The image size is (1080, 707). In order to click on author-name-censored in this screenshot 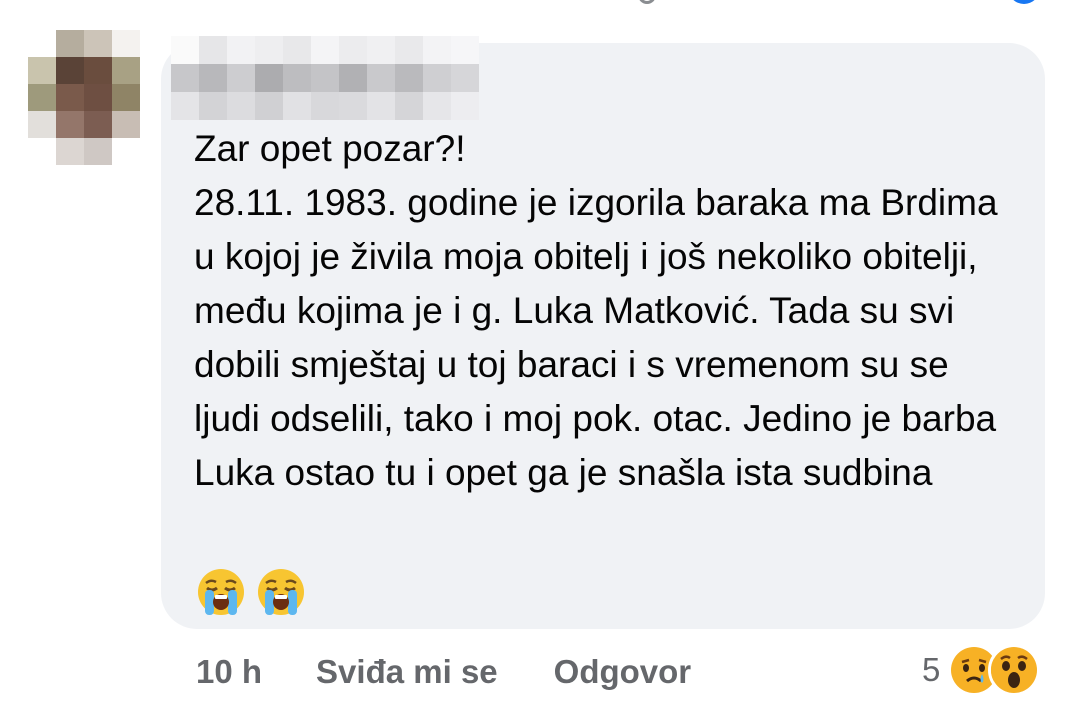, I will do `click(326, 79)`.